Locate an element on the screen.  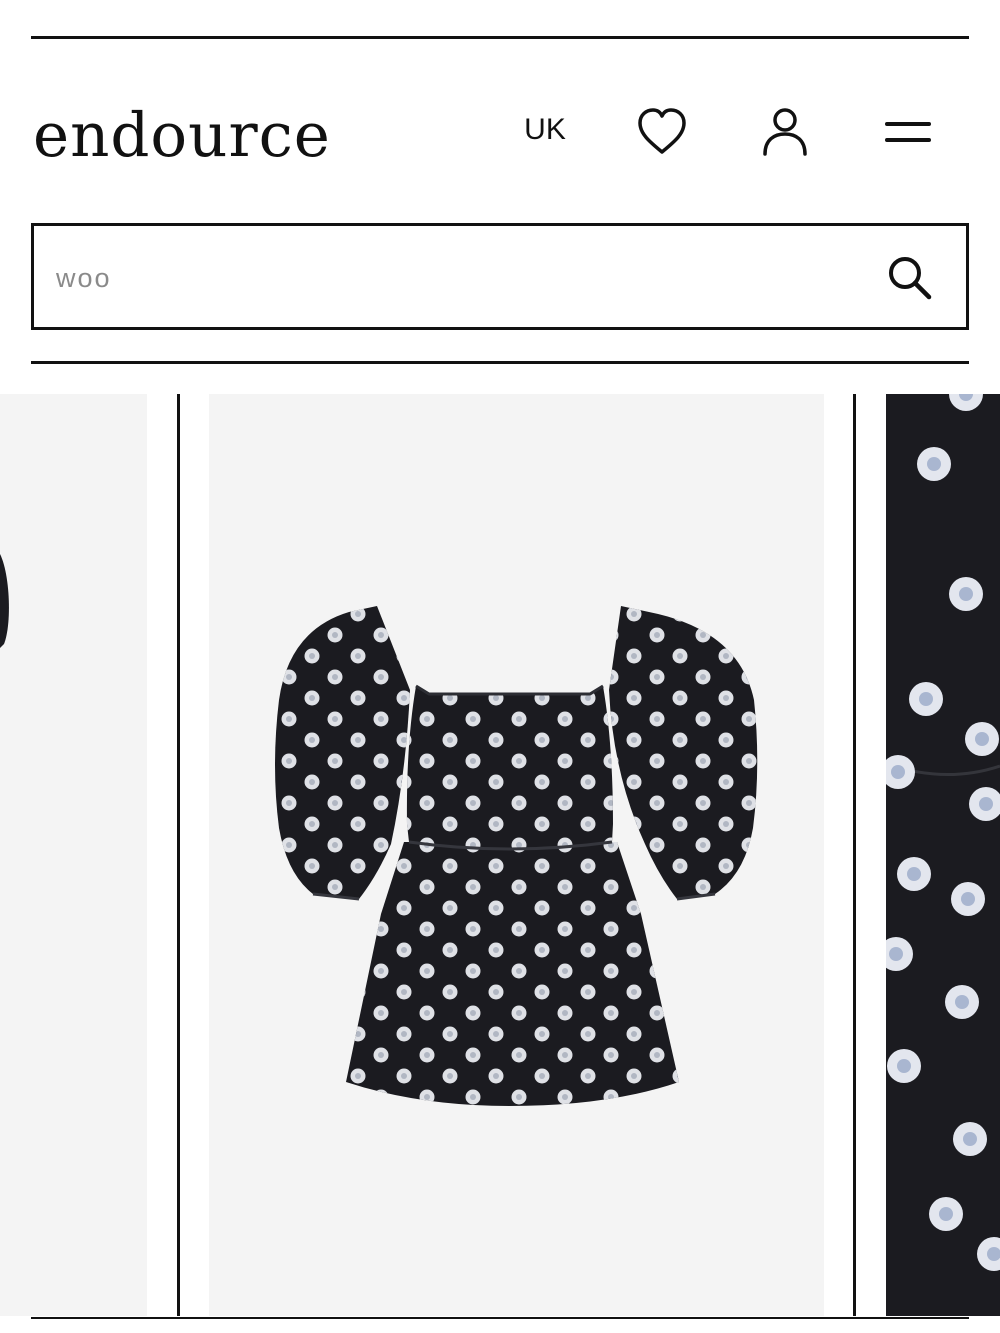
account-button is located at coordinates (785, 132).